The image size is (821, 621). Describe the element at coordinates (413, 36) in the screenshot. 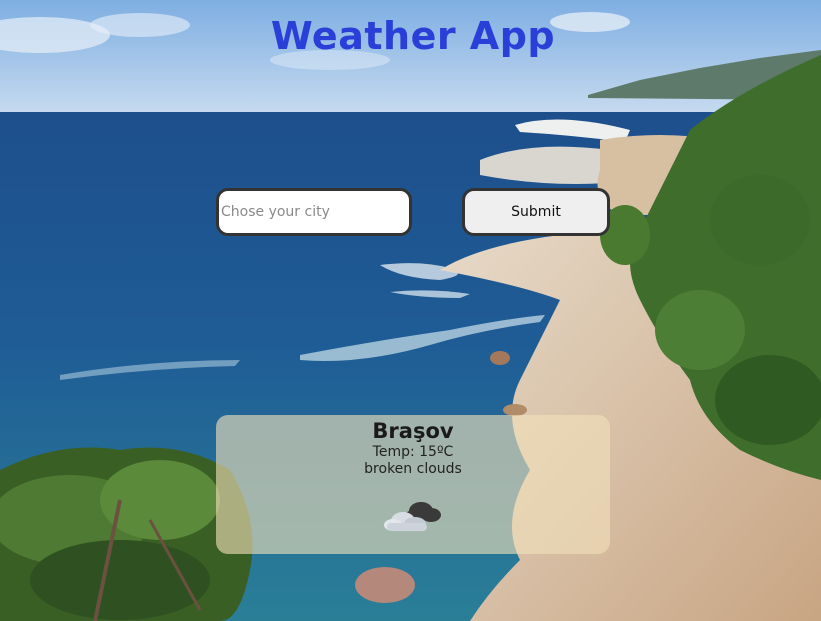

I see `app-title: Weather App` at that location.